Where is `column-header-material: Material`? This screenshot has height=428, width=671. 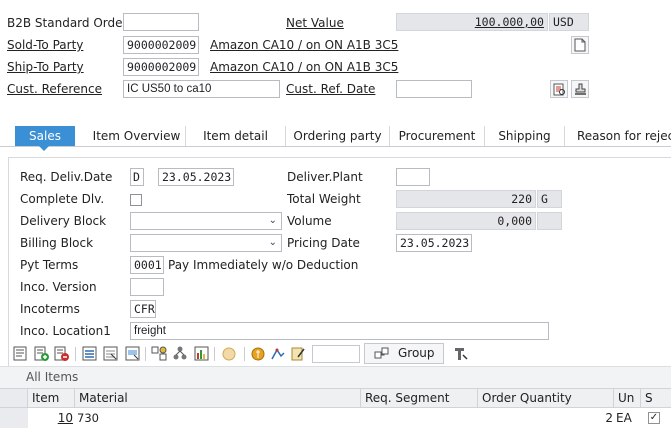 column-header-material: Material is located at coordinates (218, 398).